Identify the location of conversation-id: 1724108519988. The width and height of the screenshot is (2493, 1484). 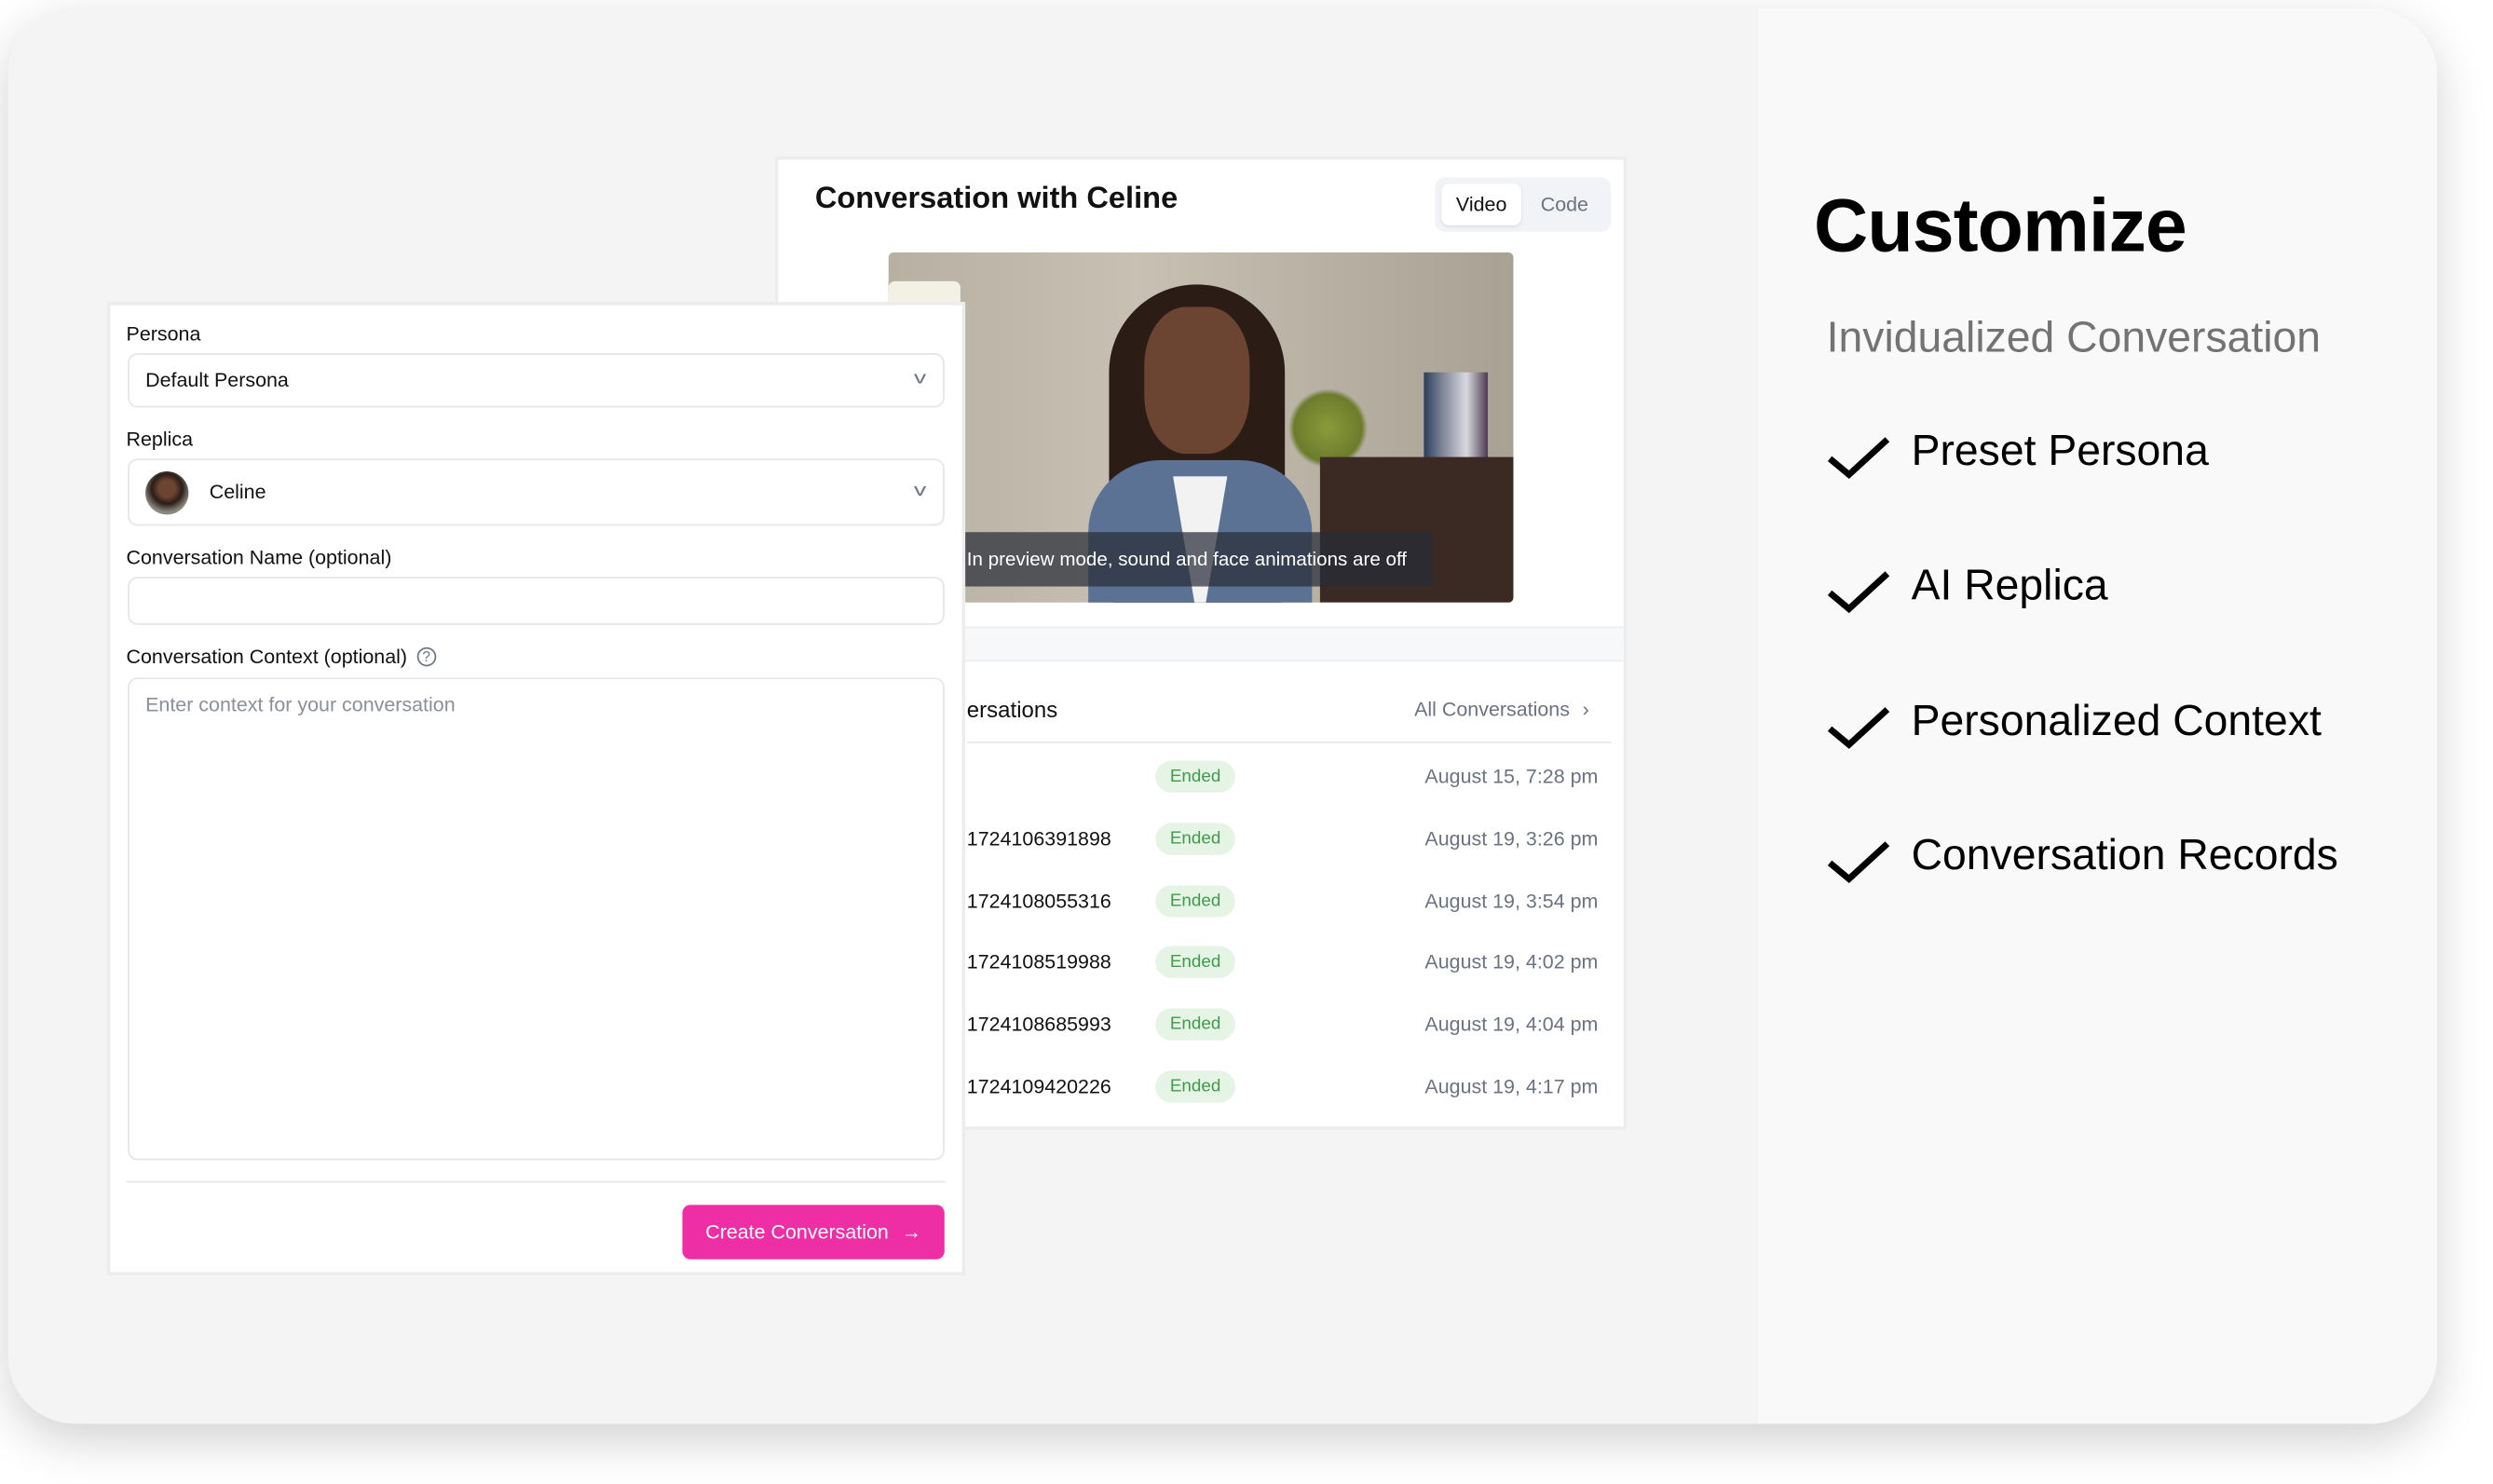
(1038, 962).